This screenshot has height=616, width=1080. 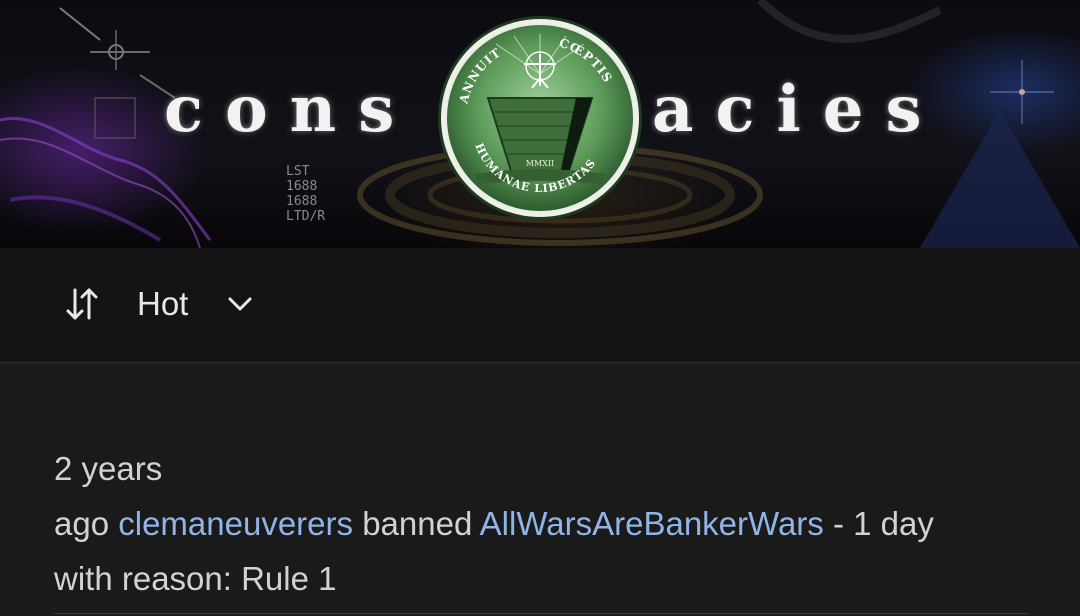 I want to click on entry-timestamp: 2 years, so click(x=108, y=468).